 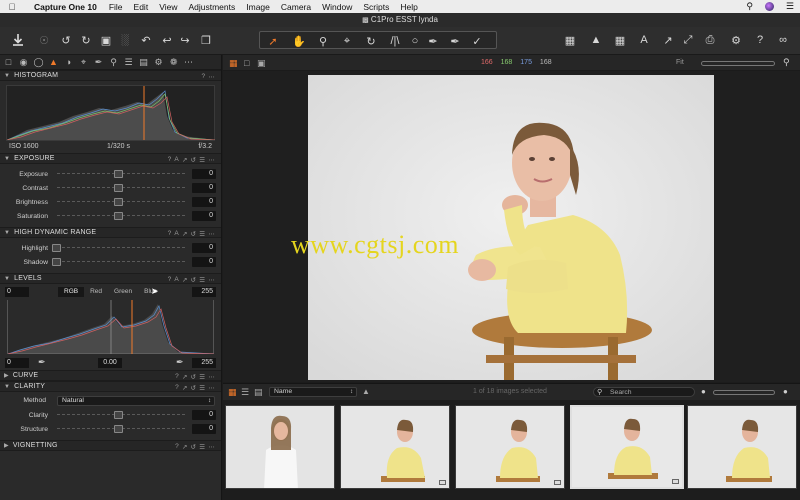 What do you see at coordinates (204, 415) in the screenshot?
I see `clarity-value: 0` at bounding box center [204, 415].